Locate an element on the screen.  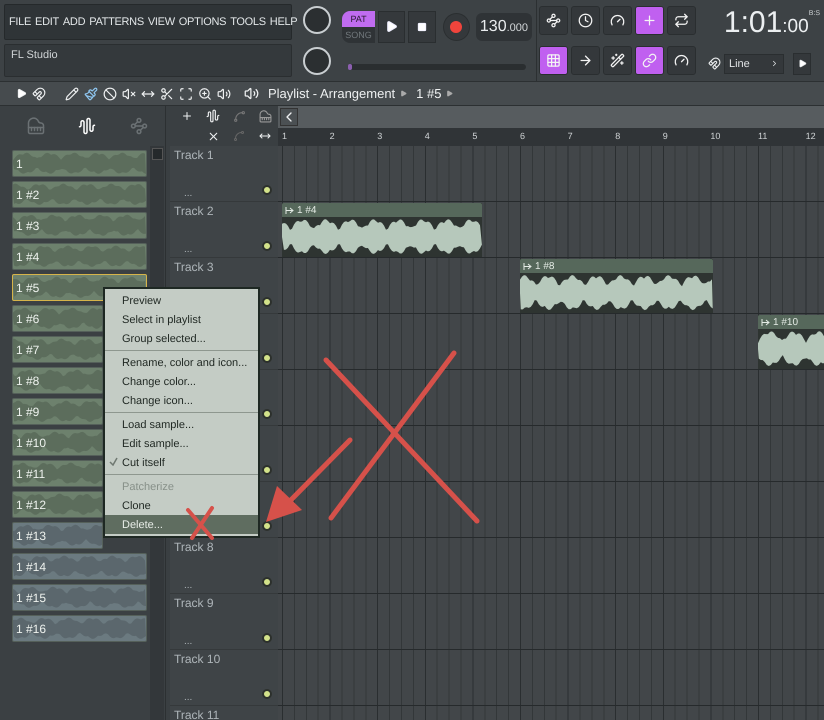
bar-number: 5 is located at coordinates (475, 136).